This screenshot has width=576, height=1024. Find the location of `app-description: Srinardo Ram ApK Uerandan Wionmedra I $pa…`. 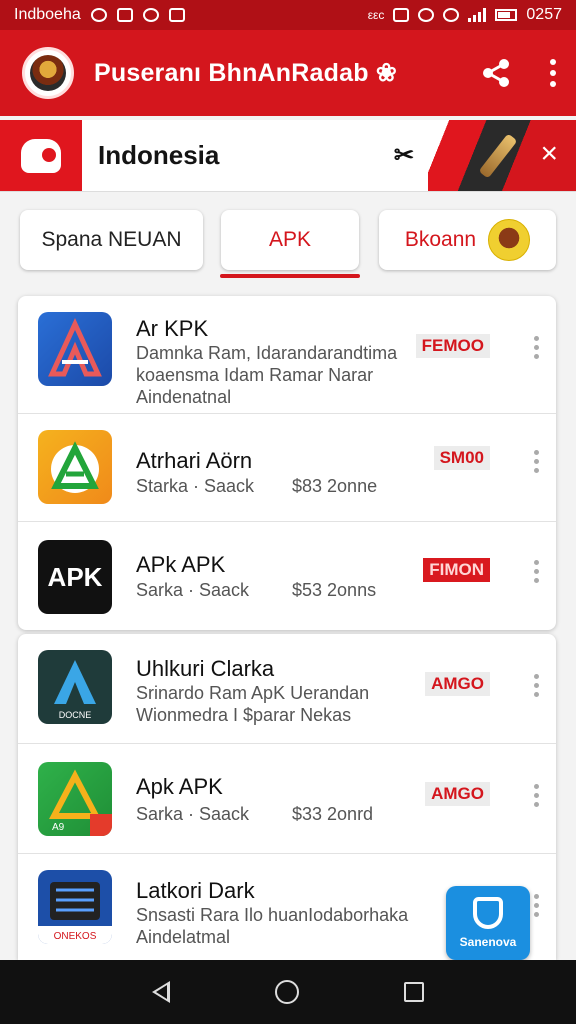

app-description: Srinardo Ram ApK Uerandan Wionmedra I $pa… is located at coordinates (253, 704).